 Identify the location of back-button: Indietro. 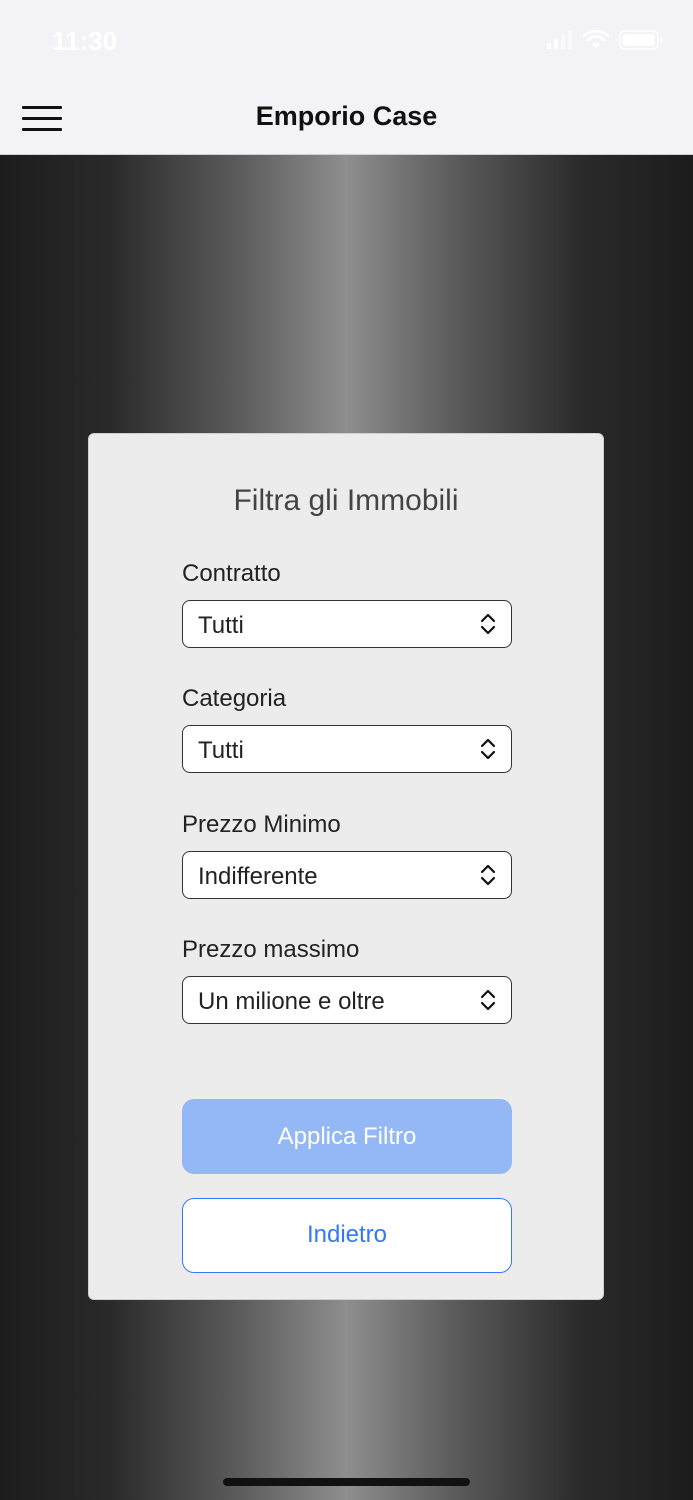
(347, 1235).